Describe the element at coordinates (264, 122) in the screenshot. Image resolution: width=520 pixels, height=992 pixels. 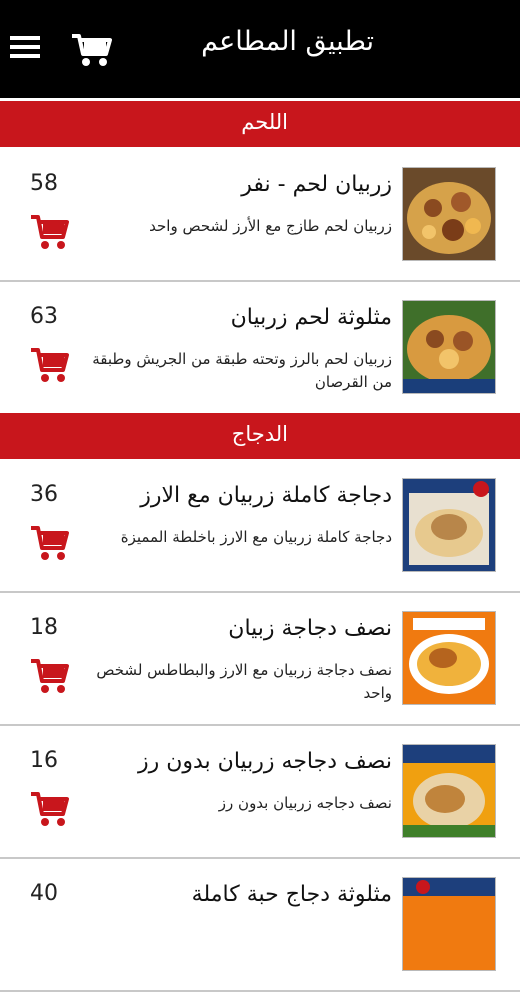
I see `section-title: اللحم` at that location.